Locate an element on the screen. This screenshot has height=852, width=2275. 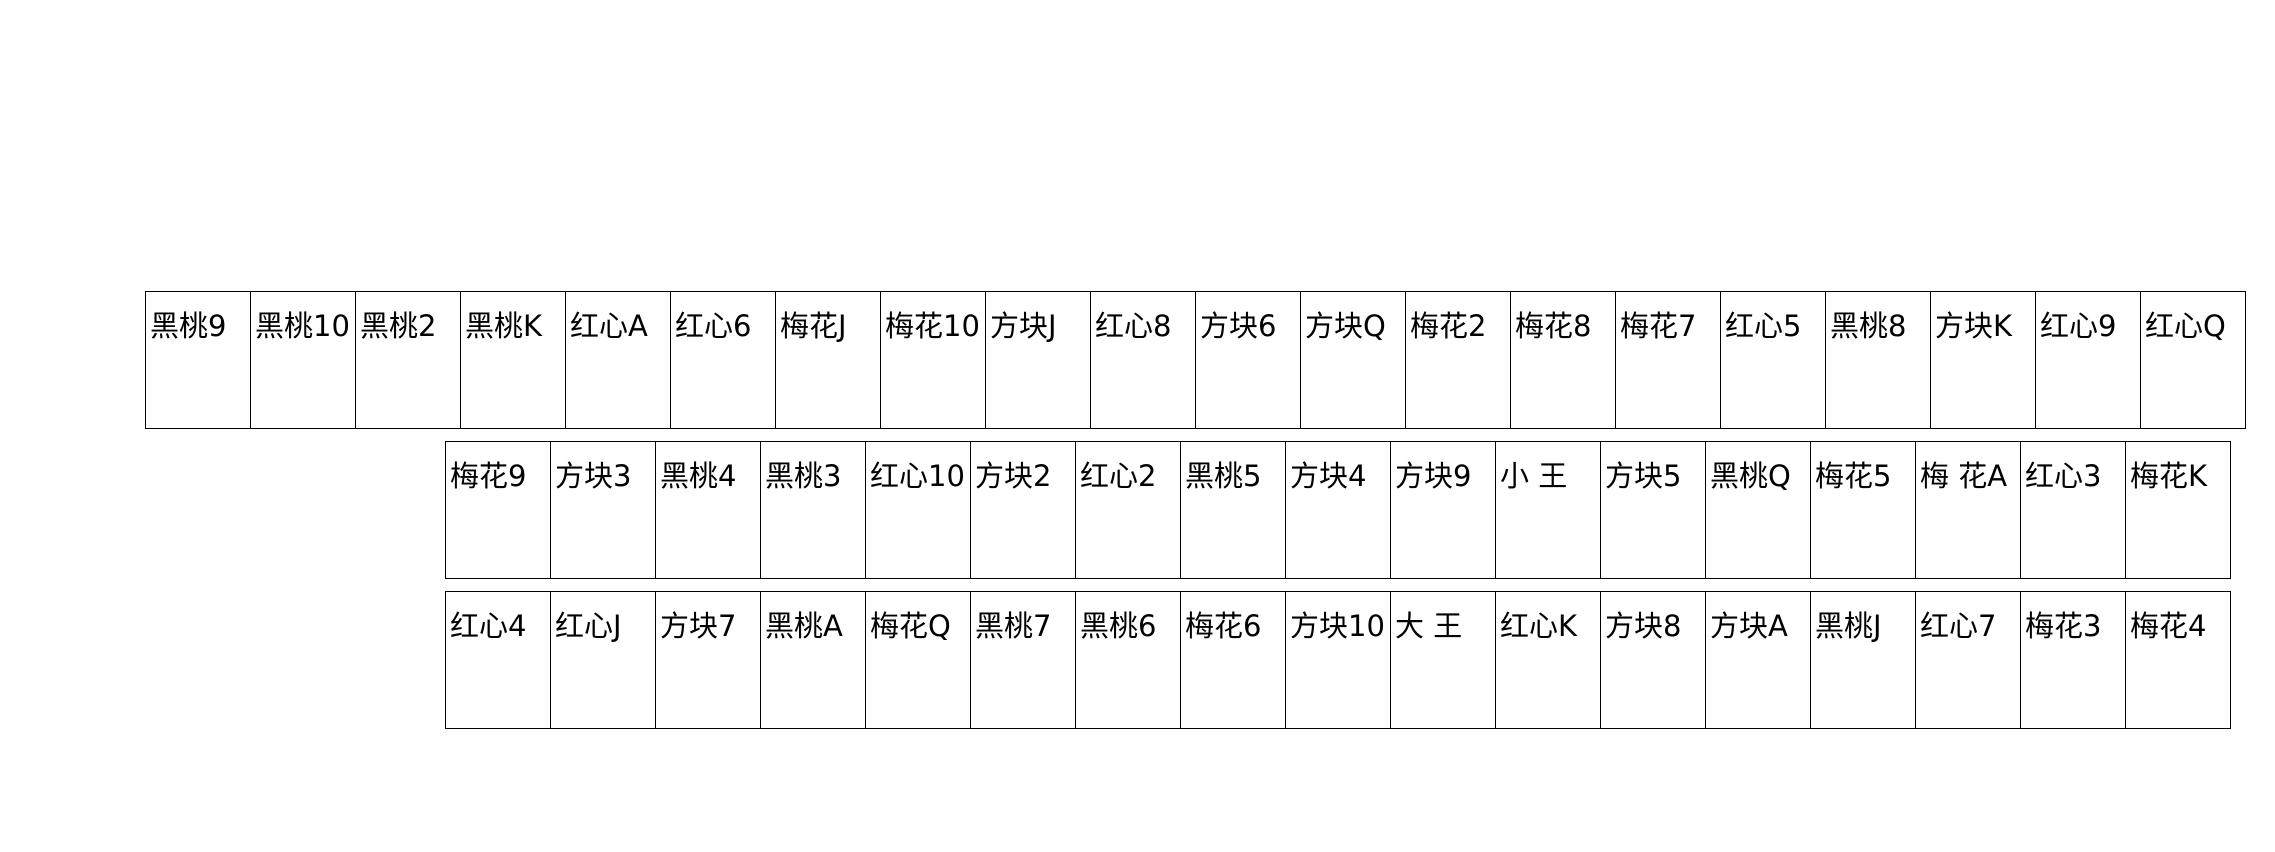
card: 方块5 is located at coordinates (1653, 510).